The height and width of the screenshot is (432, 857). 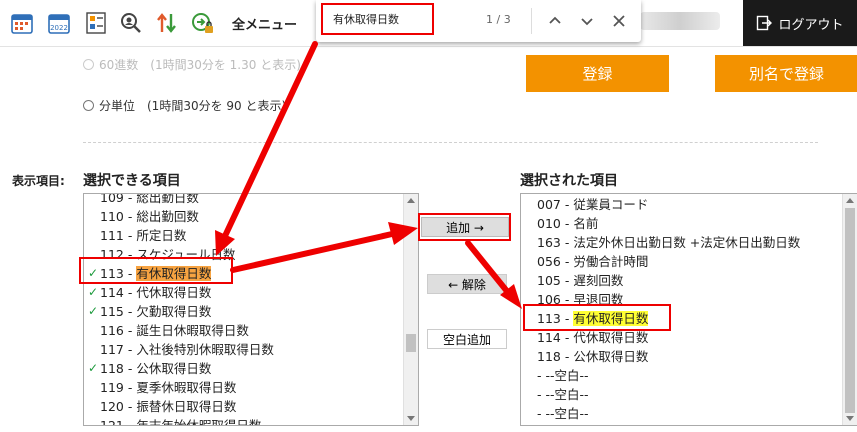 What do you see at coordinates (689, 299) in the screenshot?
I see `list-item: 106 - 早退回数` at bounding box center [689, 299].